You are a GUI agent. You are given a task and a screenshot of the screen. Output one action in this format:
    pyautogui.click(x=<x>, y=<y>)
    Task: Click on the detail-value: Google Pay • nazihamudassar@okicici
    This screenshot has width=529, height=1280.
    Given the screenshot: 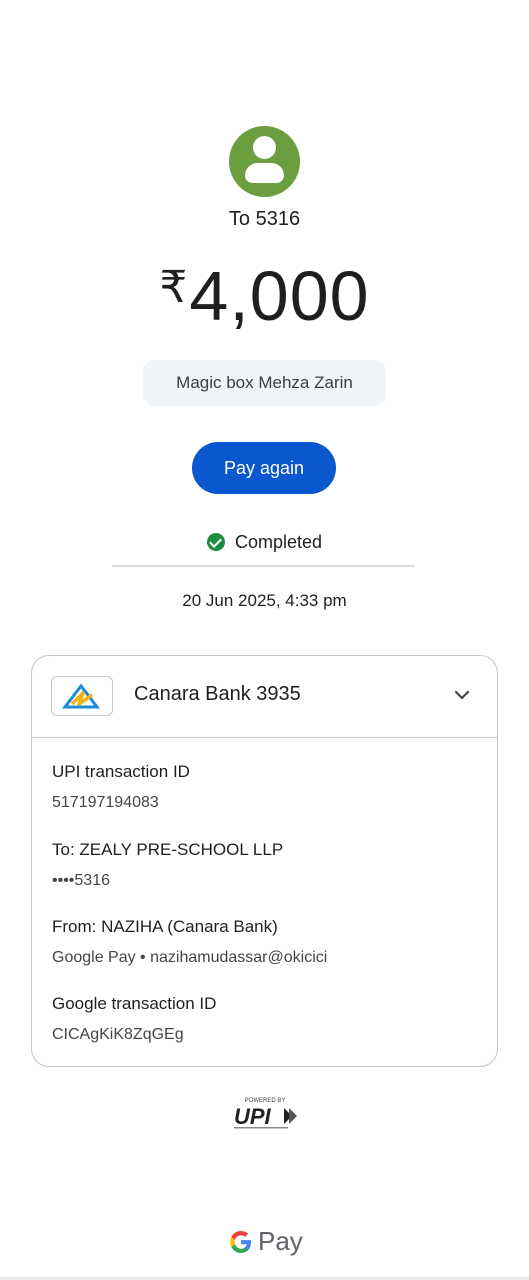 What is the action you would take?
    pyautogui.click(x=190, y=957)
    